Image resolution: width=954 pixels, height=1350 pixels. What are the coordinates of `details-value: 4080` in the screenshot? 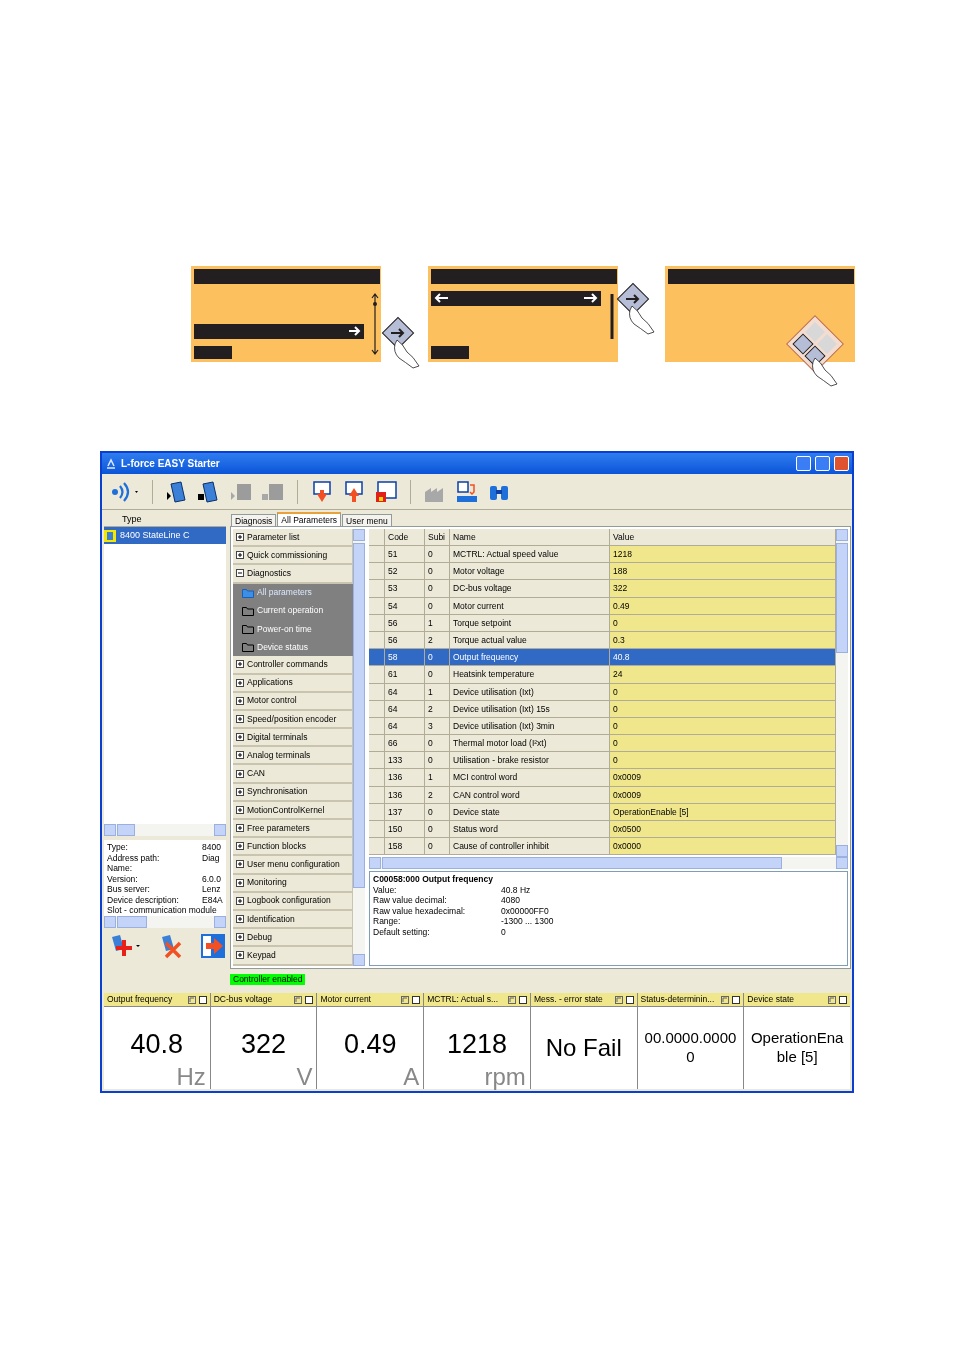 It's located at (510, 900).